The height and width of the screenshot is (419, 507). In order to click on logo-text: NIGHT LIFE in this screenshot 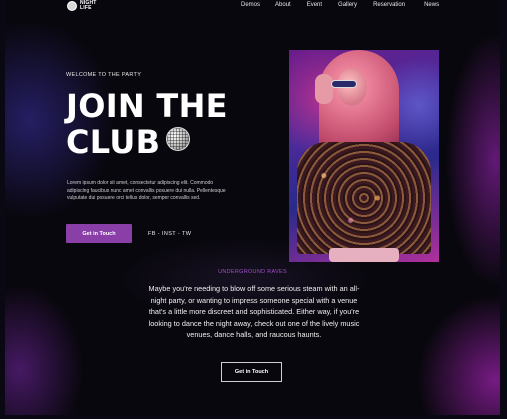, I will do `click(88, 6)`.